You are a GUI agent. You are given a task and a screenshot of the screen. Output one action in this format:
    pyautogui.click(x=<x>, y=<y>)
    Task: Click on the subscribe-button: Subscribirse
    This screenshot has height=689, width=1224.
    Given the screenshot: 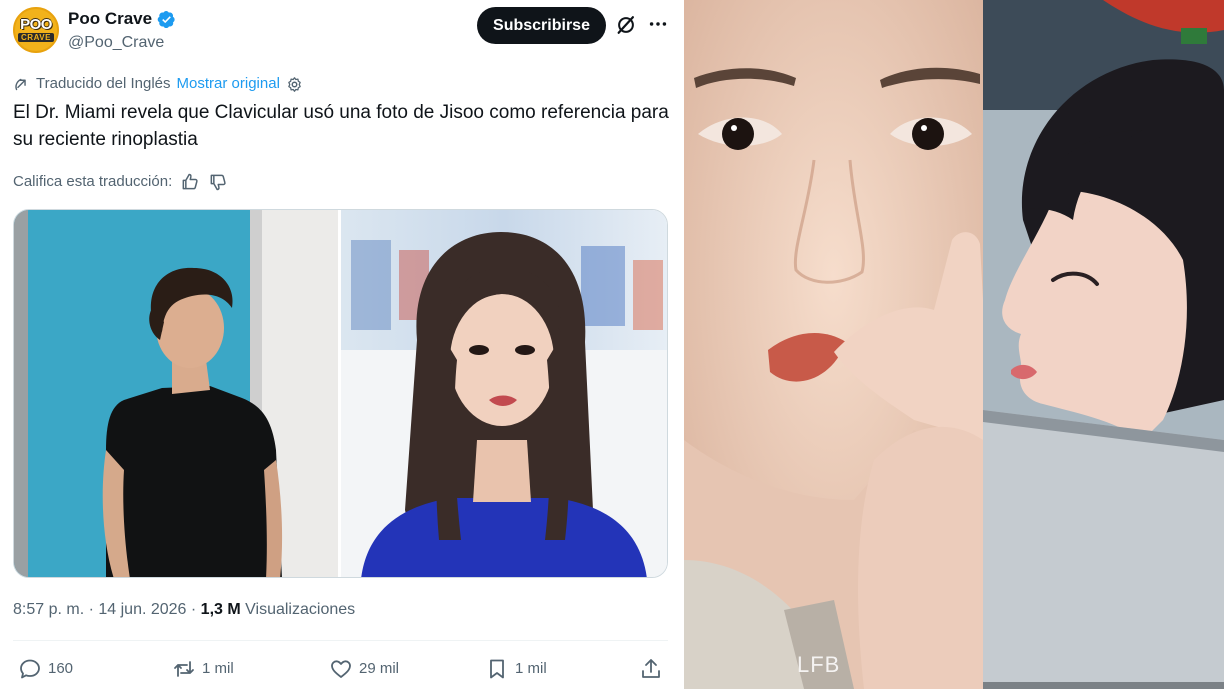 What is the action you would take?
    pyautogui.click(x=541, y=25)
    